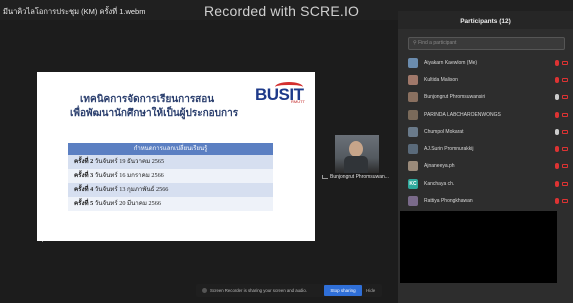  What do you see at coordinates (462, 114) in the screenshot?
I see `participant-name: PARINDA LABCHAROENWONGS` at bounding box center [462, 114].